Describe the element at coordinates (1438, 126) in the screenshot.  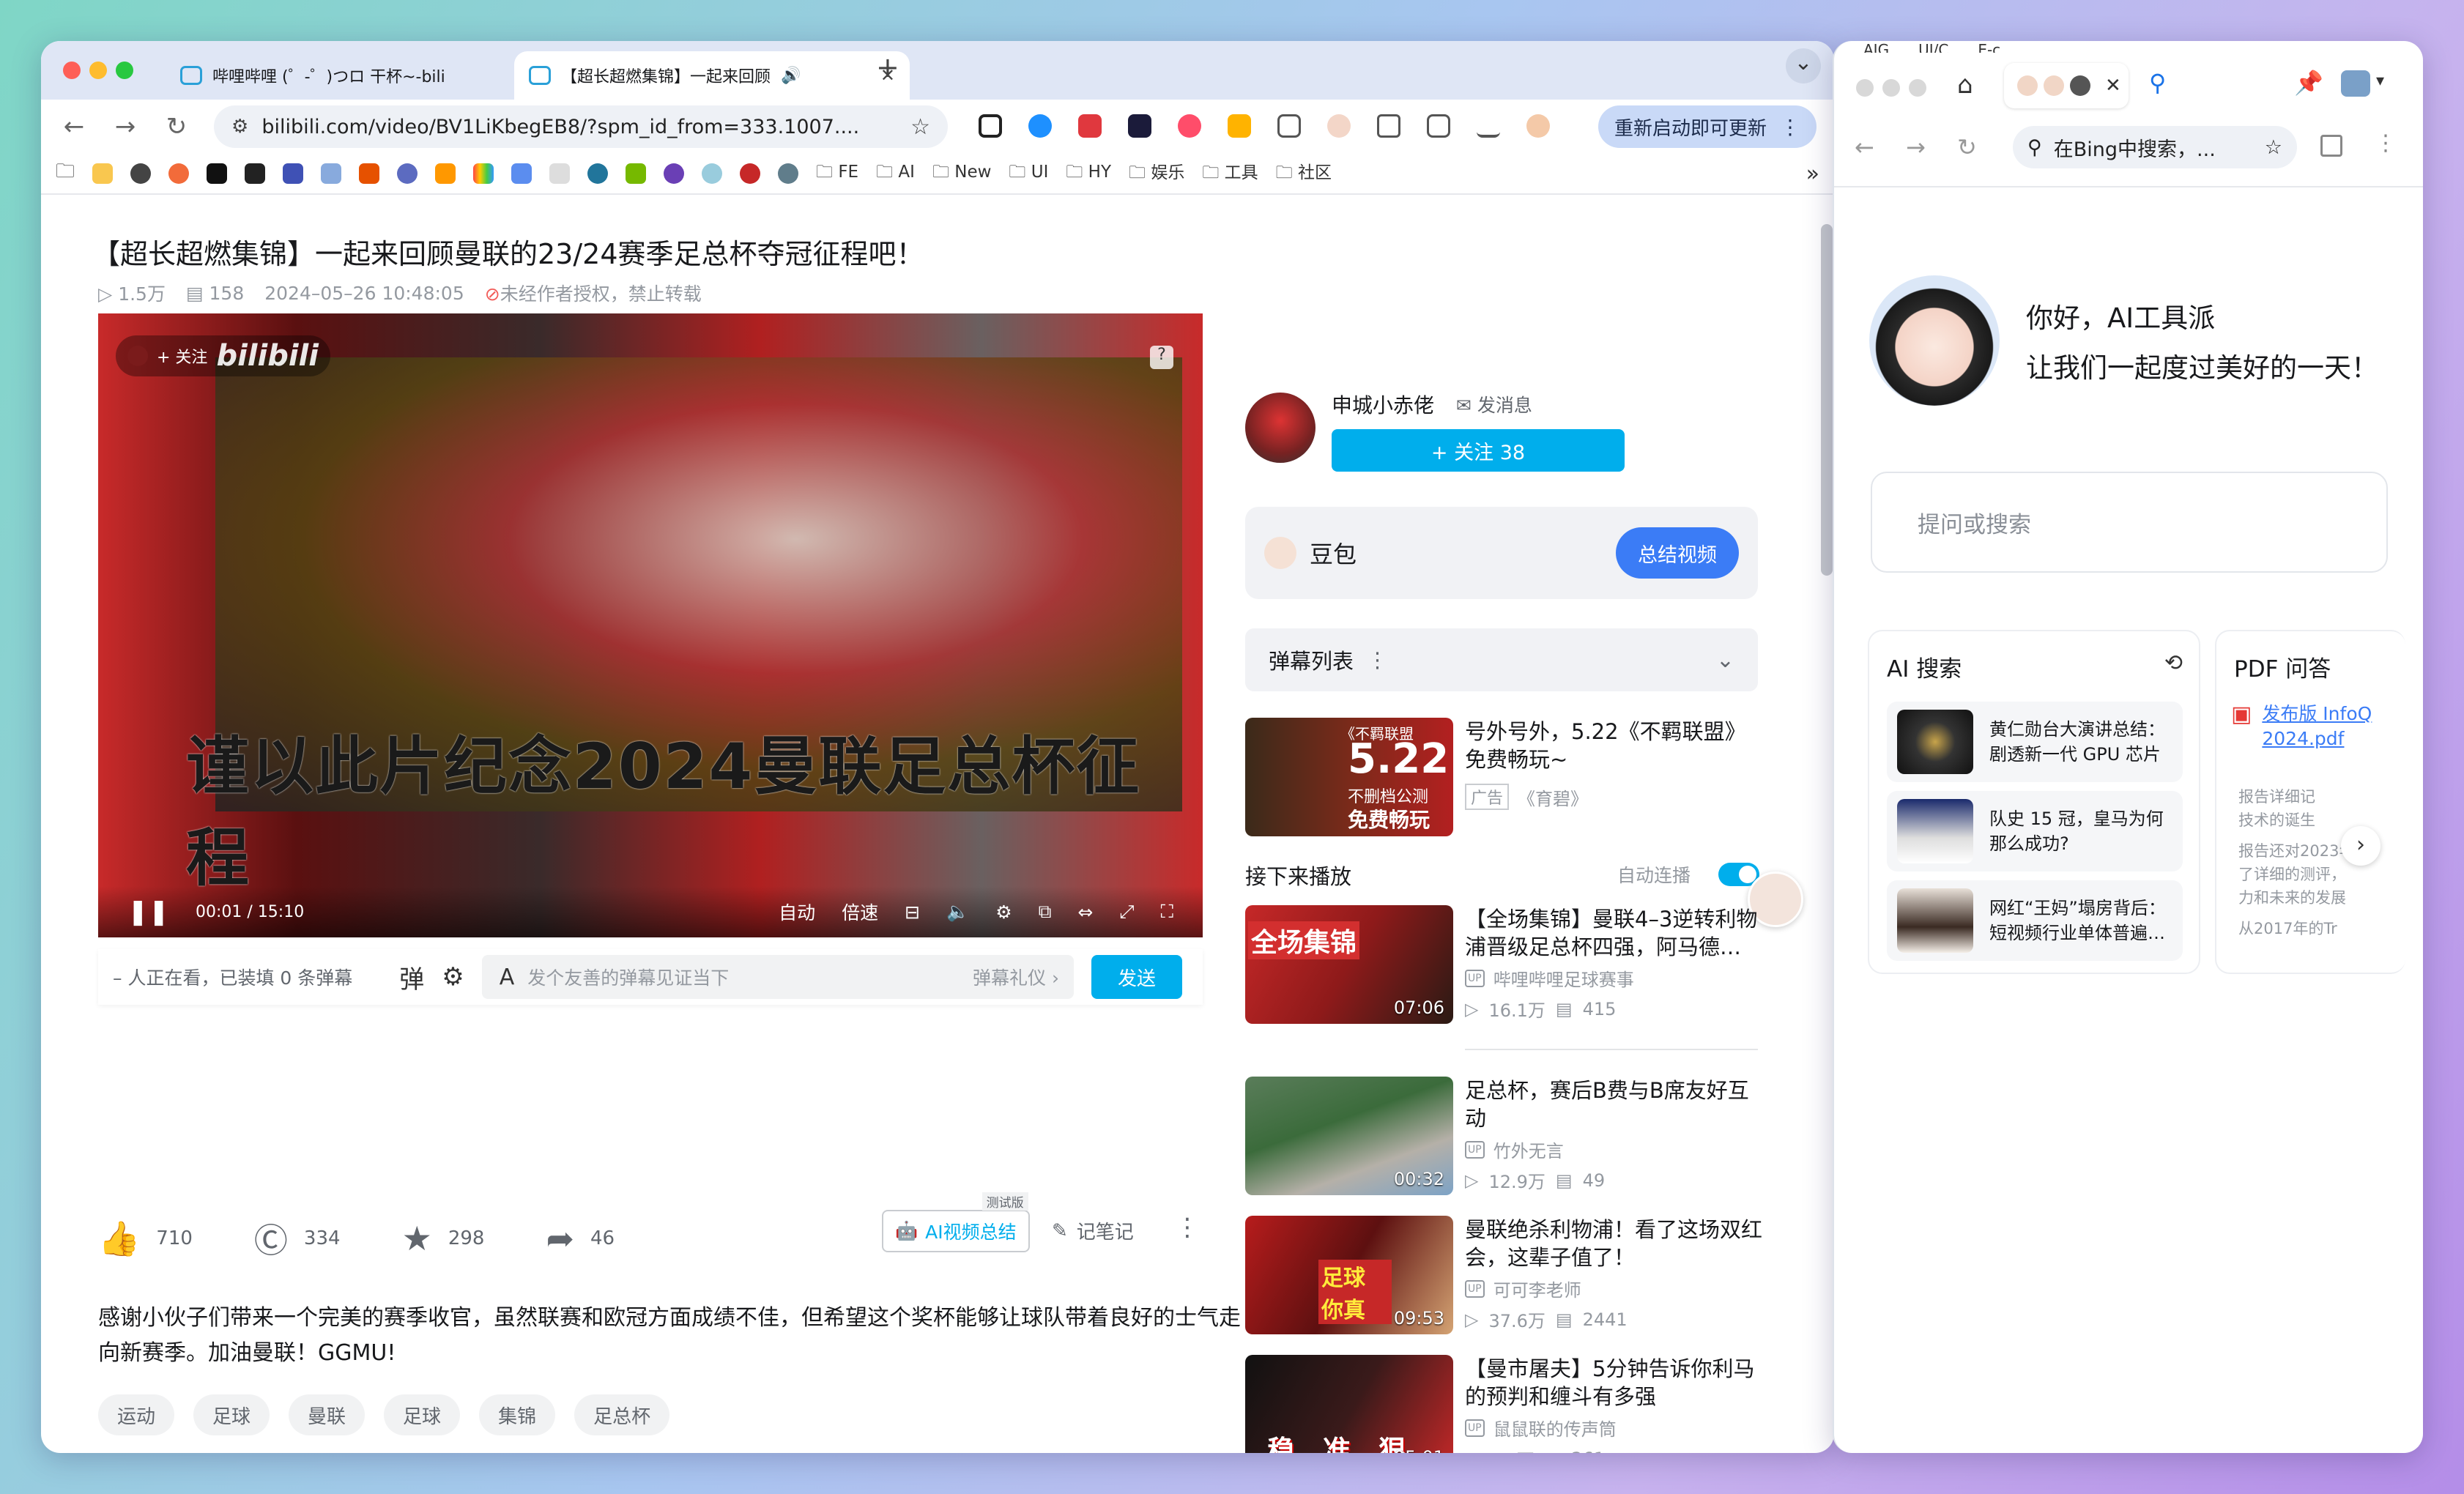
I see `reading-list-icon` at that location.